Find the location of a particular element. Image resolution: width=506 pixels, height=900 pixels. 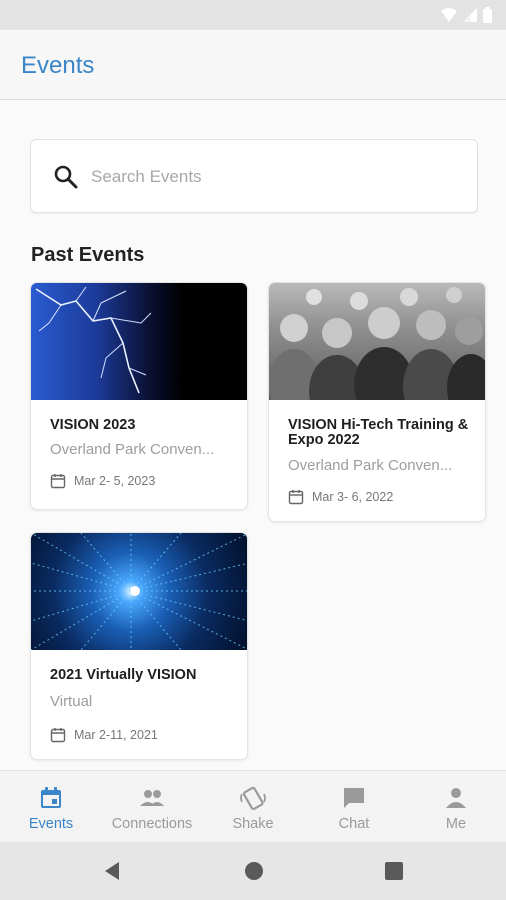

crowd-photo is located at coordinates (377, 341).